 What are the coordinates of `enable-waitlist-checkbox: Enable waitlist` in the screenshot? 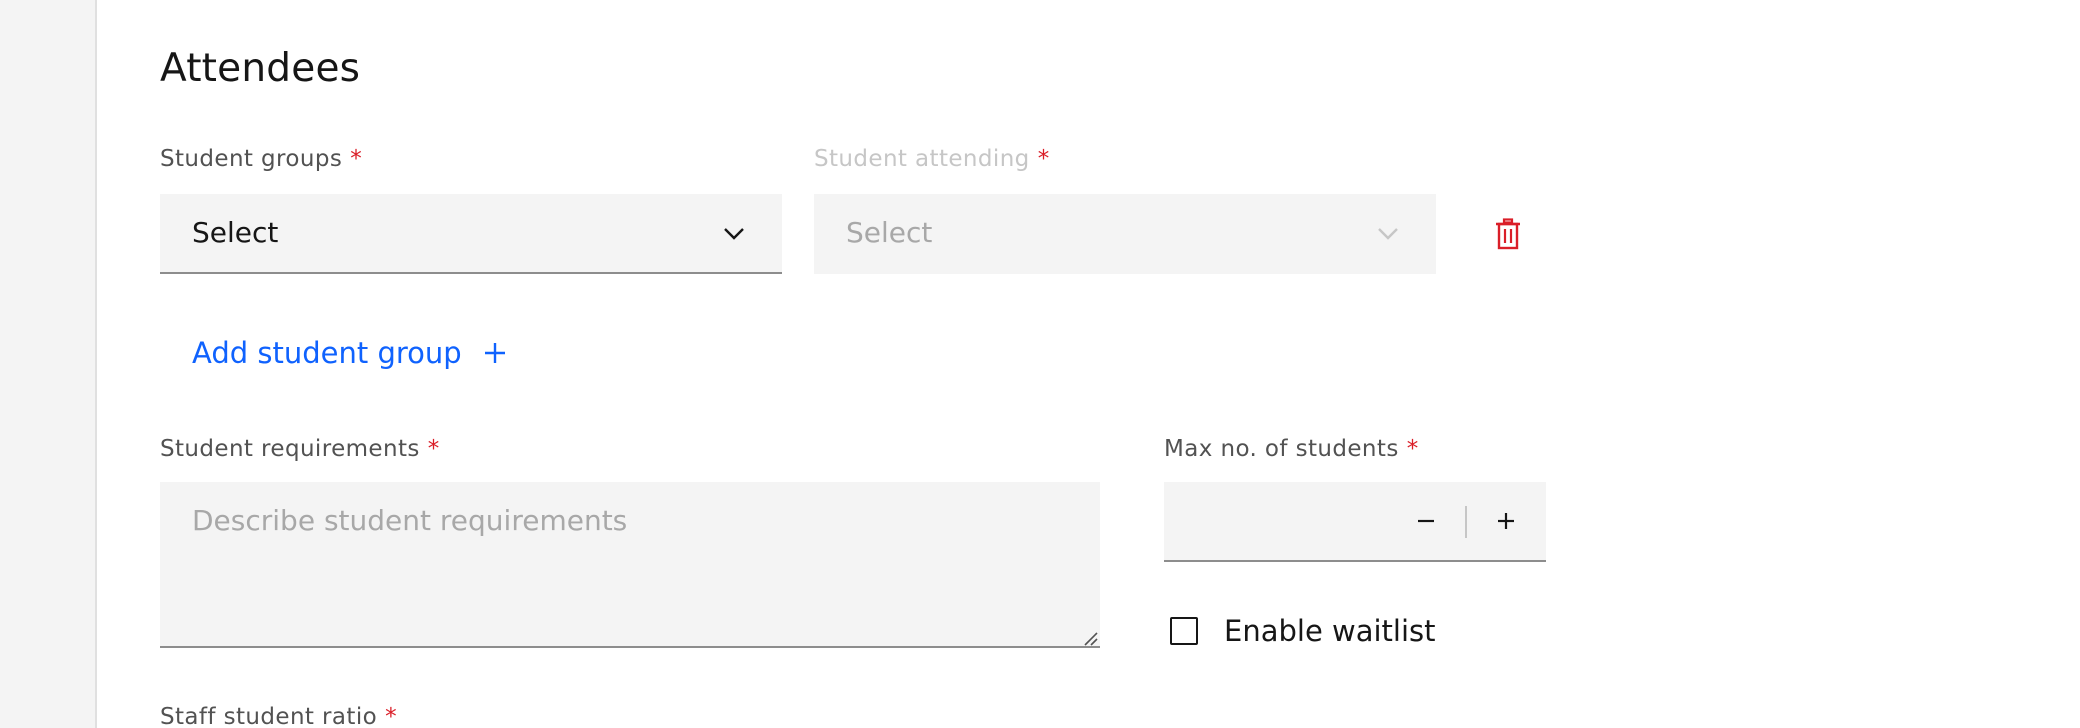 It's located at (1303, 631).